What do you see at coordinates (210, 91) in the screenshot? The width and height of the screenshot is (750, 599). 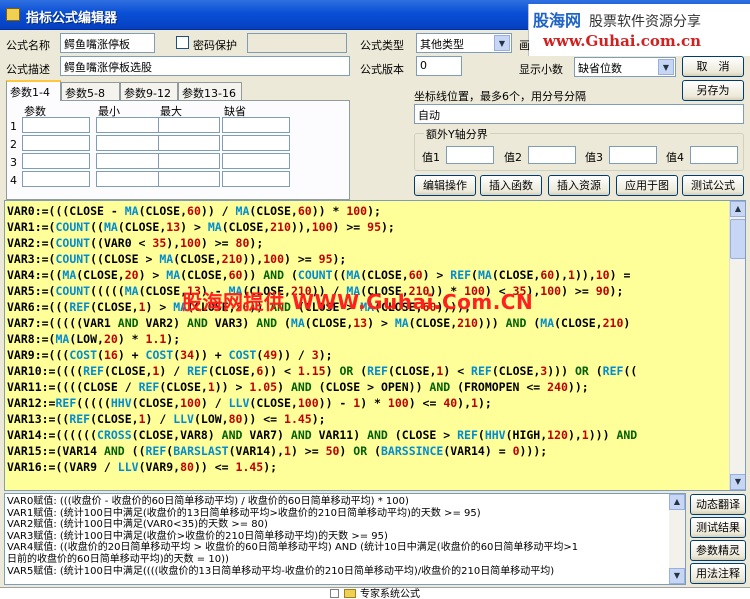 I see `tab-params-13-16: 参数13-16` at bounding box center [210, 91].